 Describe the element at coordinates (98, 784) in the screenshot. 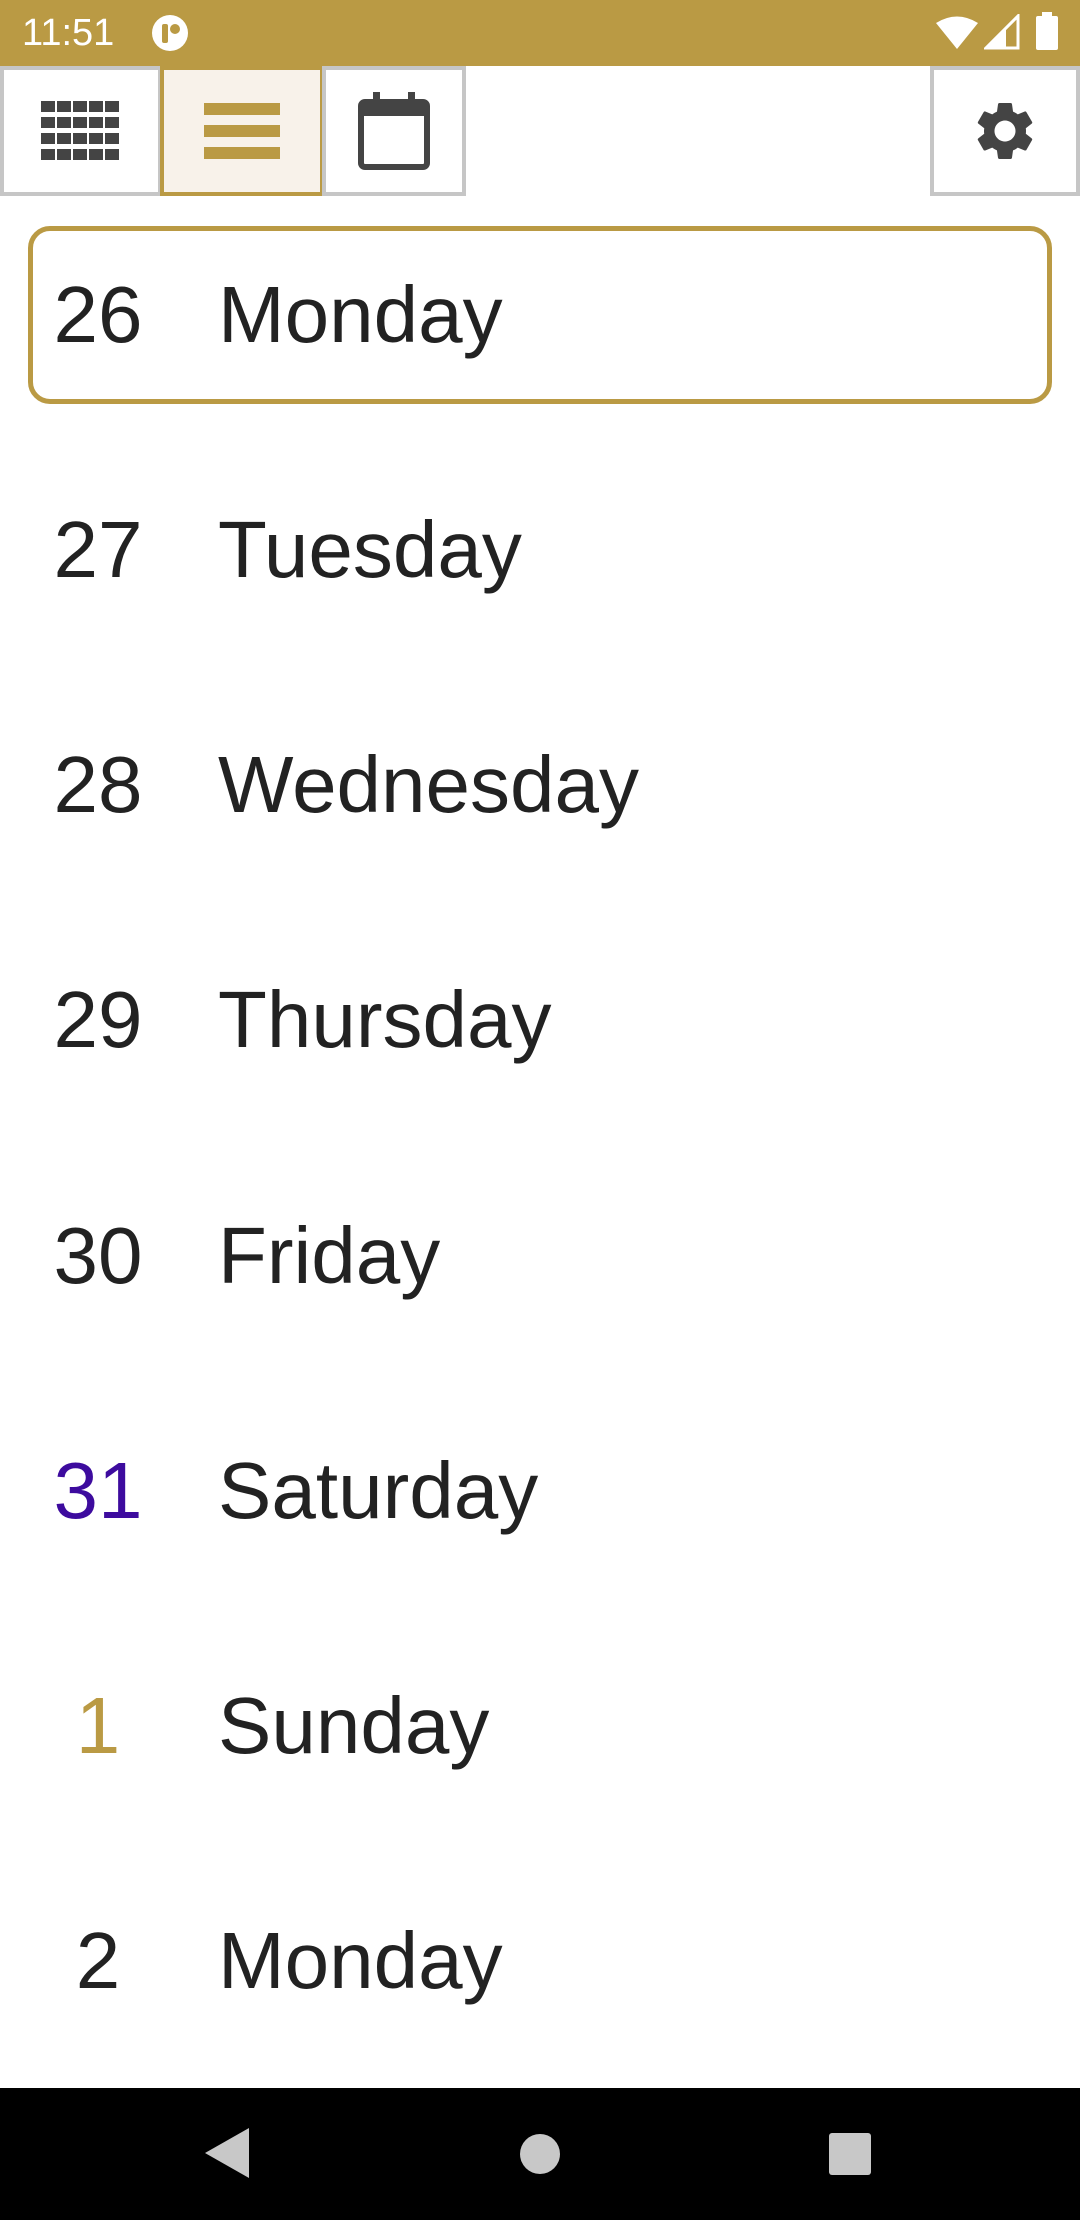

I see `day-number: 28` at that location.